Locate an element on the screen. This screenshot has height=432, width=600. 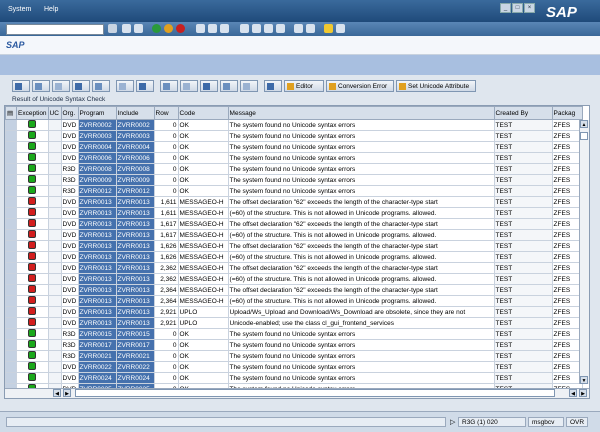
print-icon is located at coordinates (200, 28).